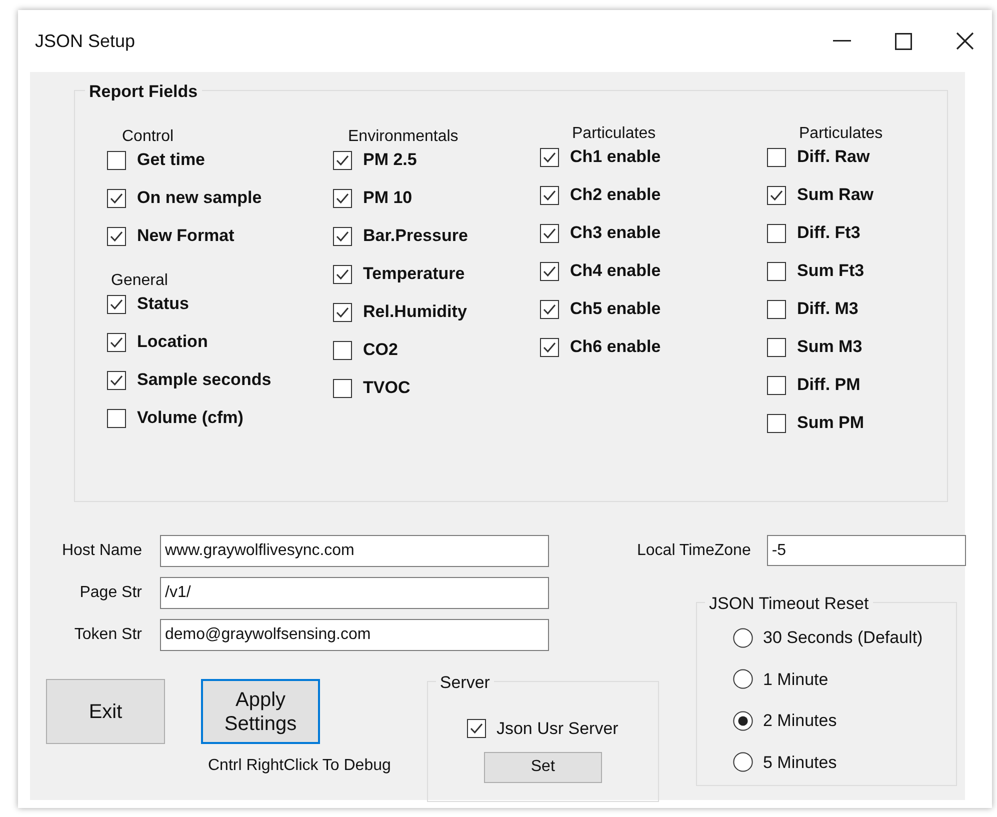 The width and height of the screenshot is (997, 817). What do you see at coordinates (833, 157) in the screenshot?
I see `checkbox-label: Diff. Raw` at bounding box center [833, 157].